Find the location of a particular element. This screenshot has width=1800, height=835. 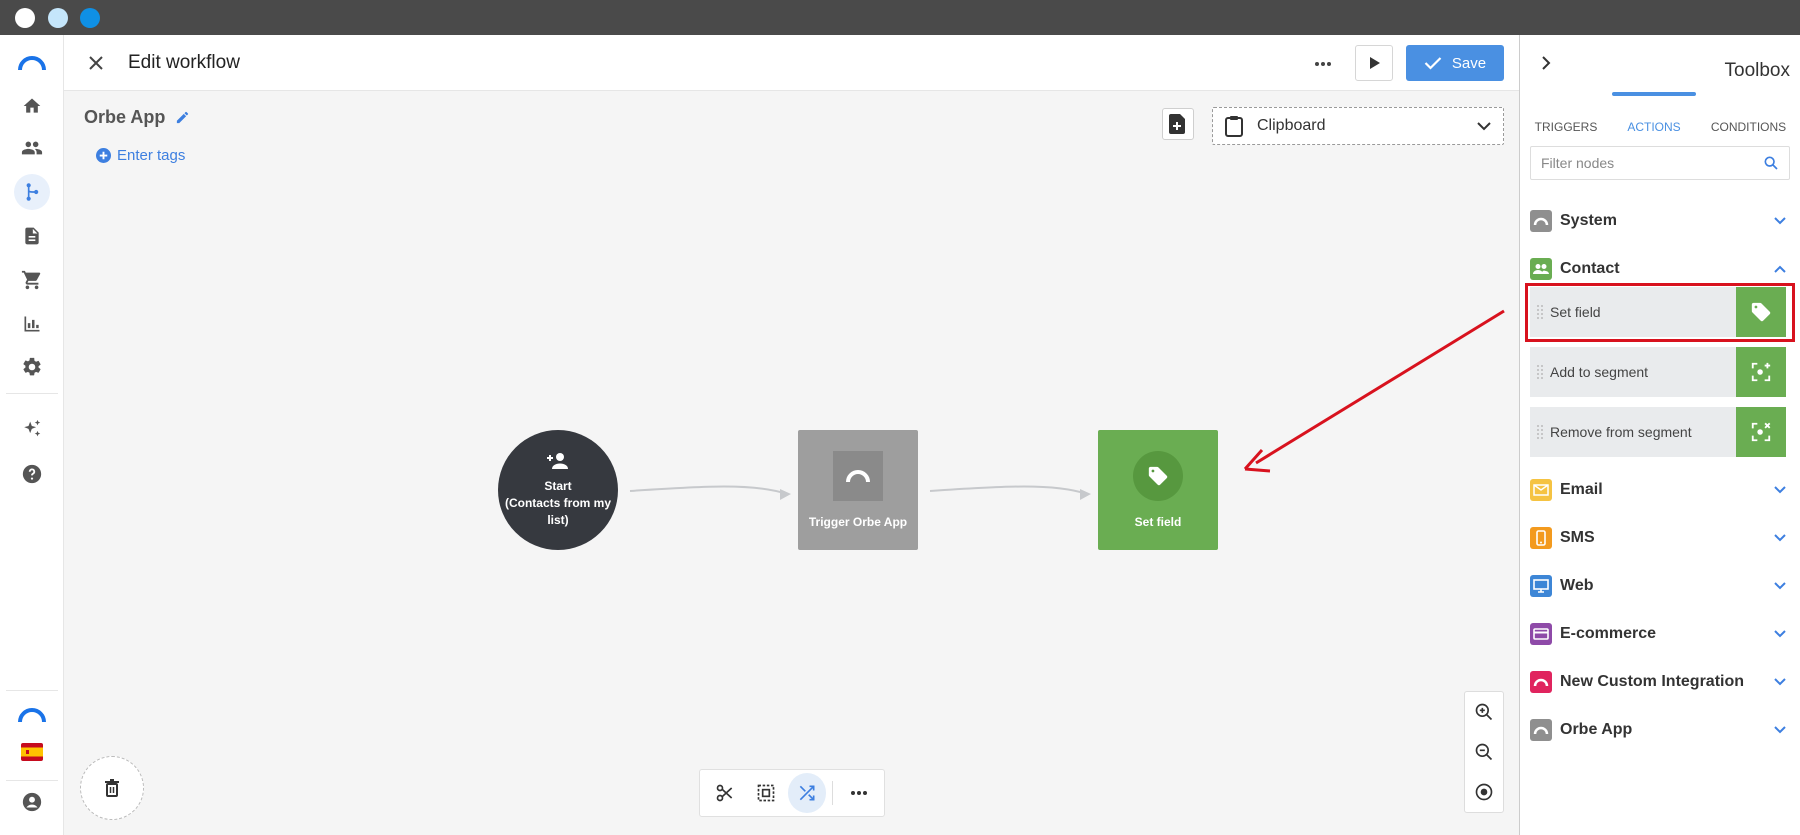

bar-chart-icon is located at coordinates (32, 324).